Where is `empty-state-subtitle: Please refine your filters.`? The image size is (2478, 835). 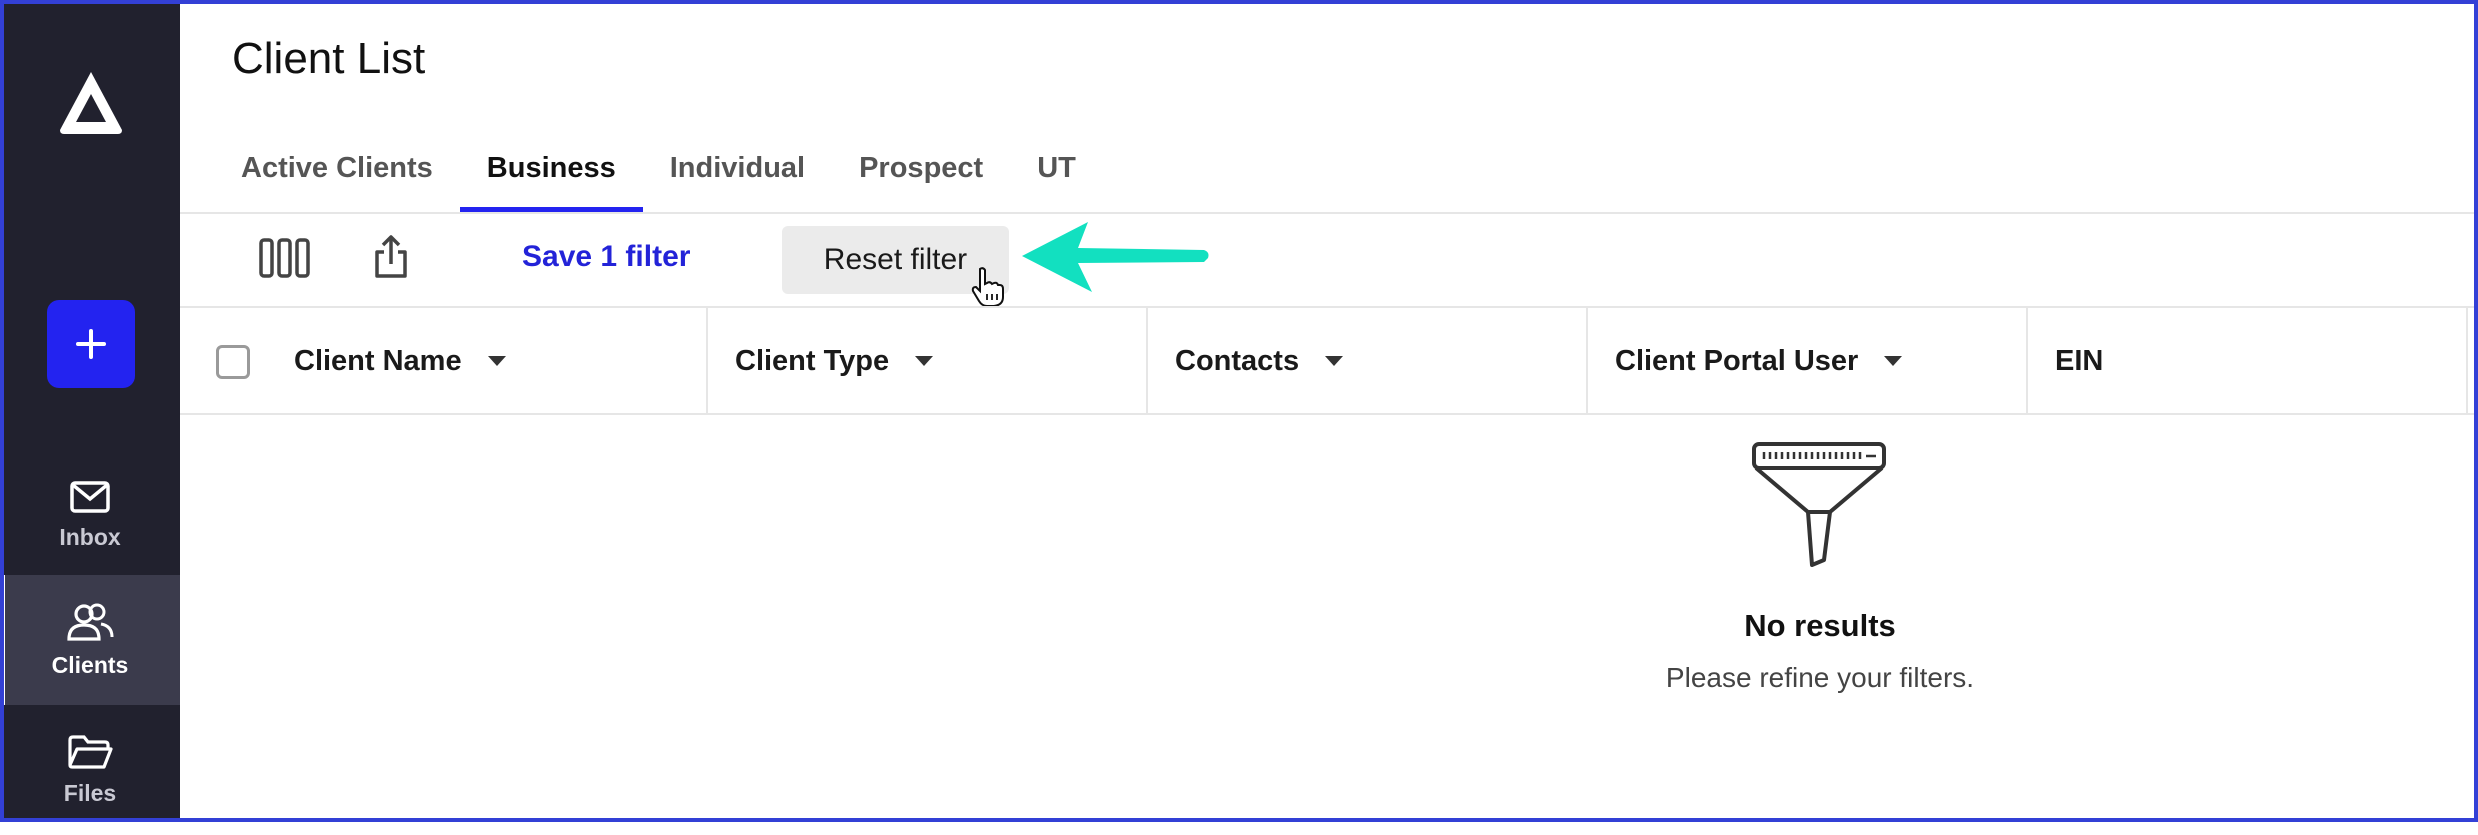 empty-state-subtitle: Please refine your filters. is located at coordinates (1820, 677).